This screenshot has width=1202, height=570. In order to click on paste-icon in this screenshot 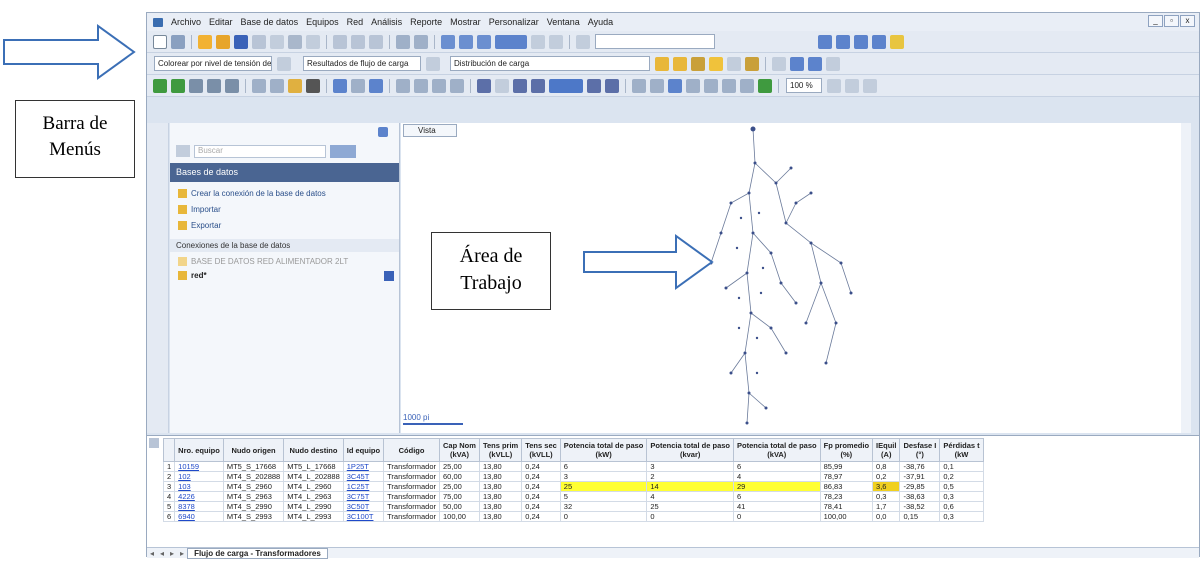, I will do `click(295, 85)`.